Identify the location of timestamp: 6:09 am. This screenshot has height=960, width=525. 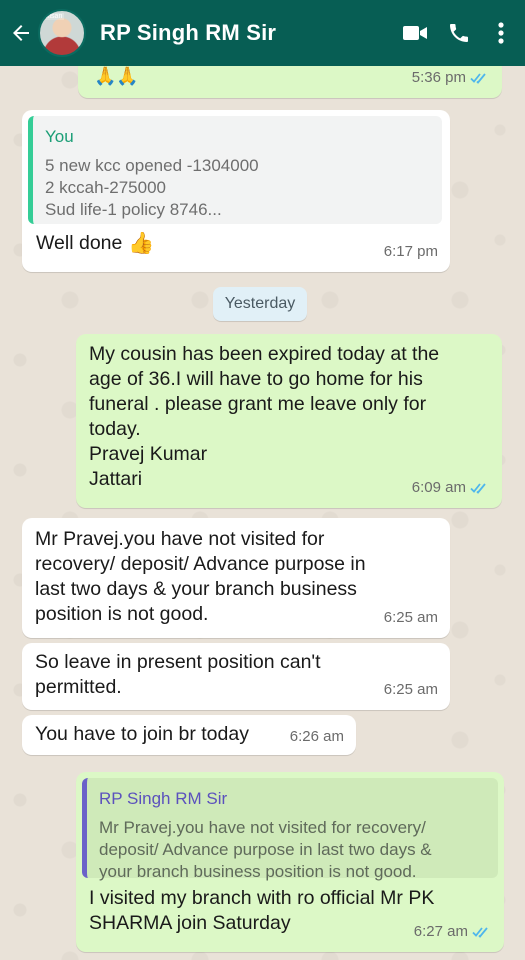
(438, 487).